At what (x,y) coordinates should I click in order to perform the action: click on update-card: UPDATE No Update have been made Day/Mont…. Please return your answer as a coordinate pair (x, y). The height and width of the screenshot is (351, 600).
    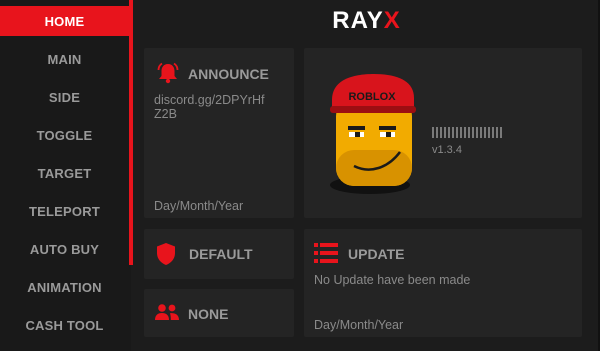
    Looking at the image, I should click on (443, 283).